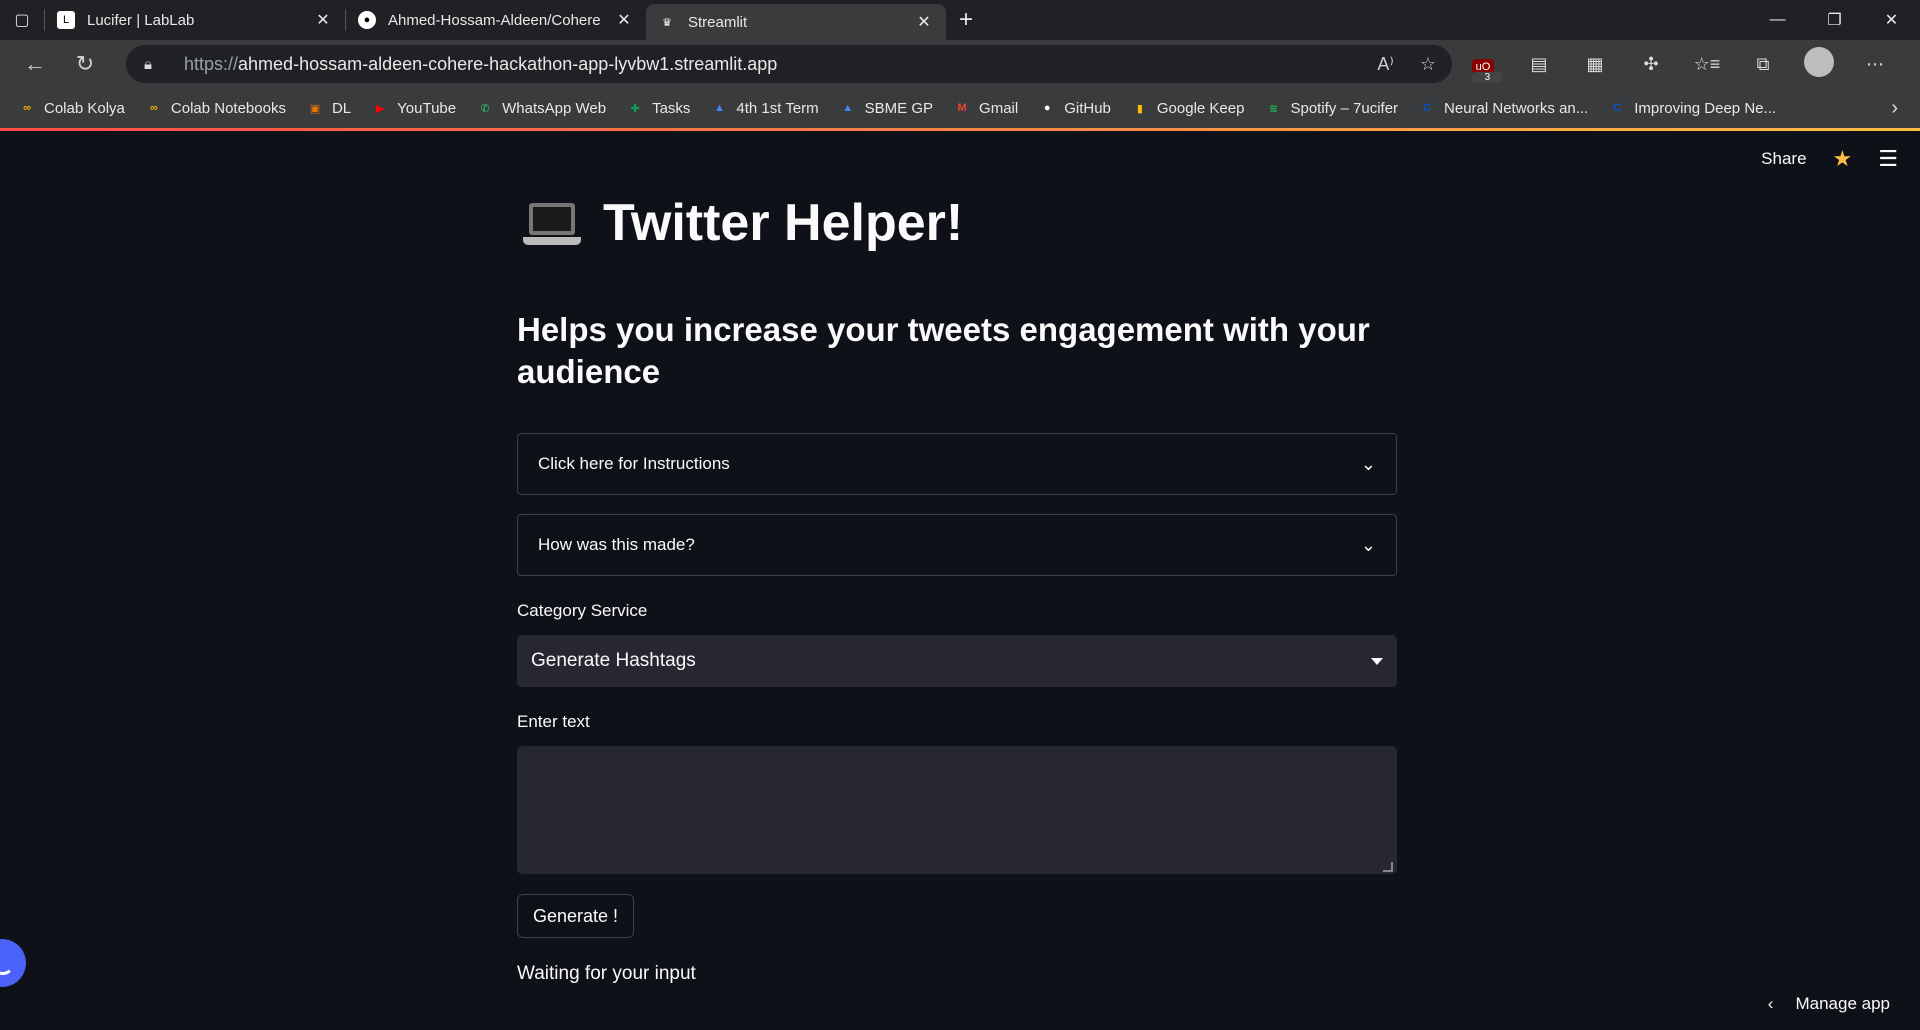 This screenshot has width=1920, height=1030. What do you see at coordinates (1783, 159) in the screenshot?
I see `share-button: Share` at bounding box center [1783, 159].